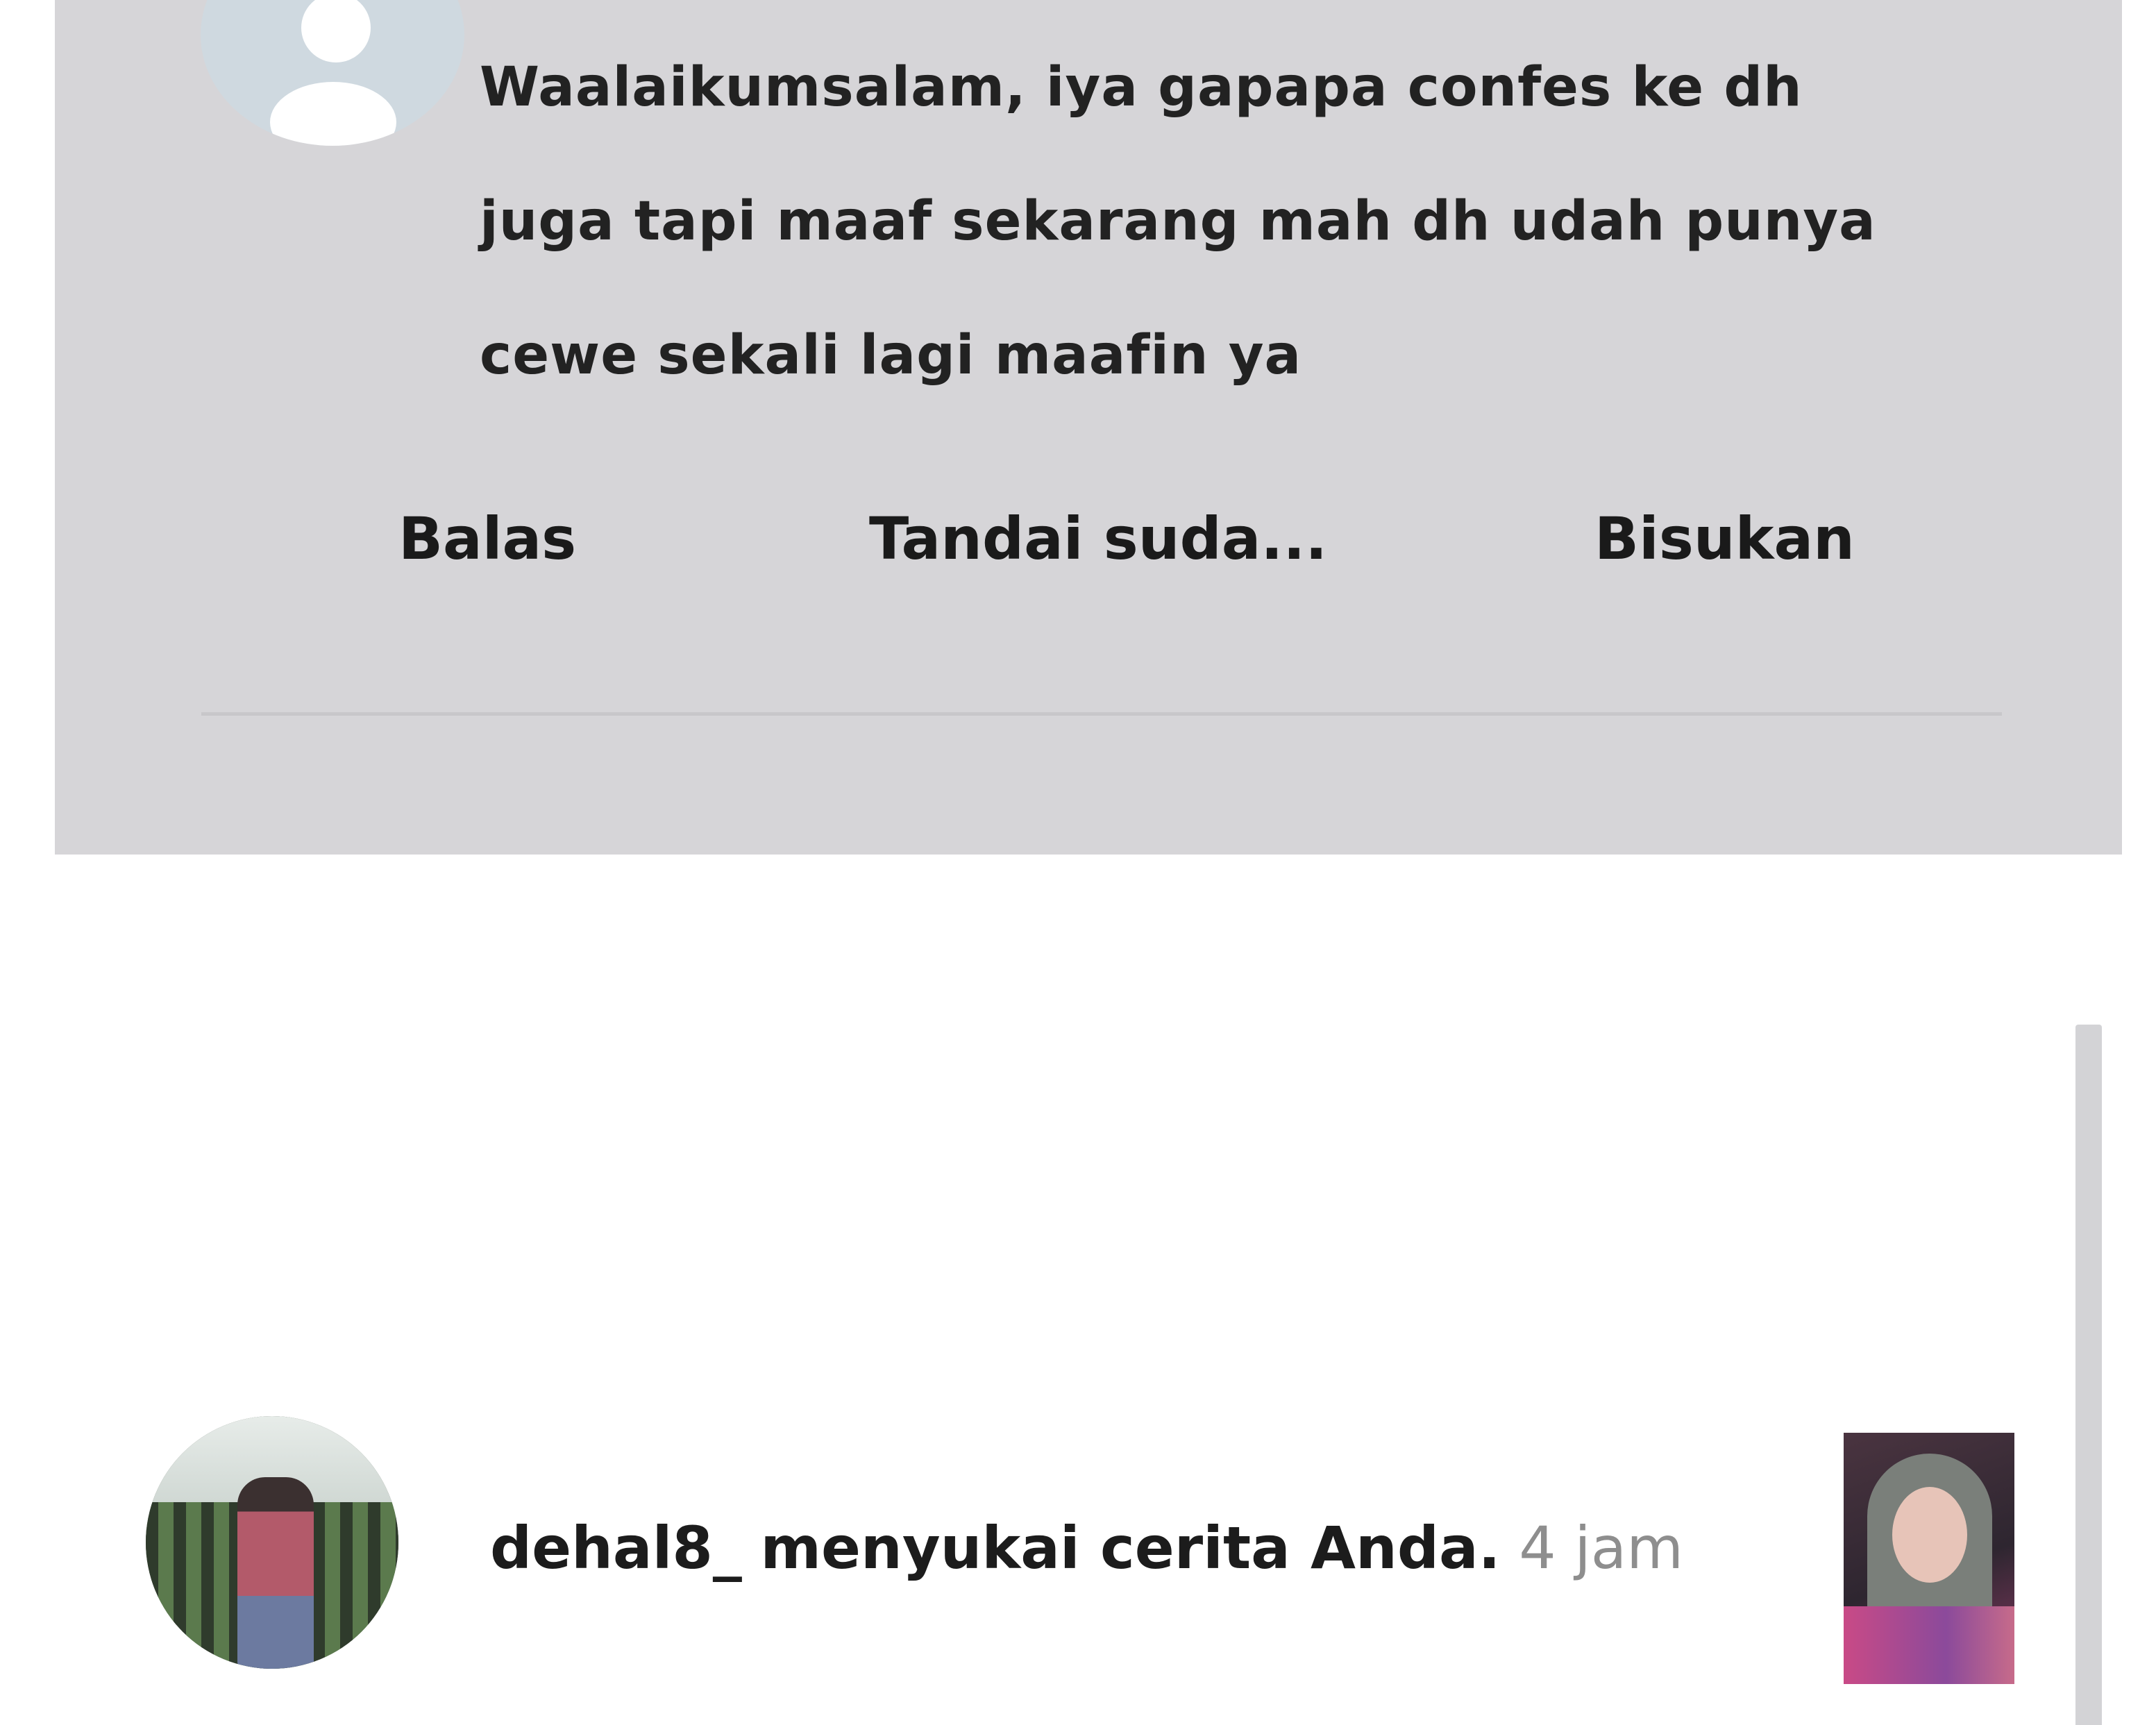  What do you see at coordinates (616, 1548) in the screenshot?
I see `notification-username: dehal8_` at bounding box center [616, 1548].